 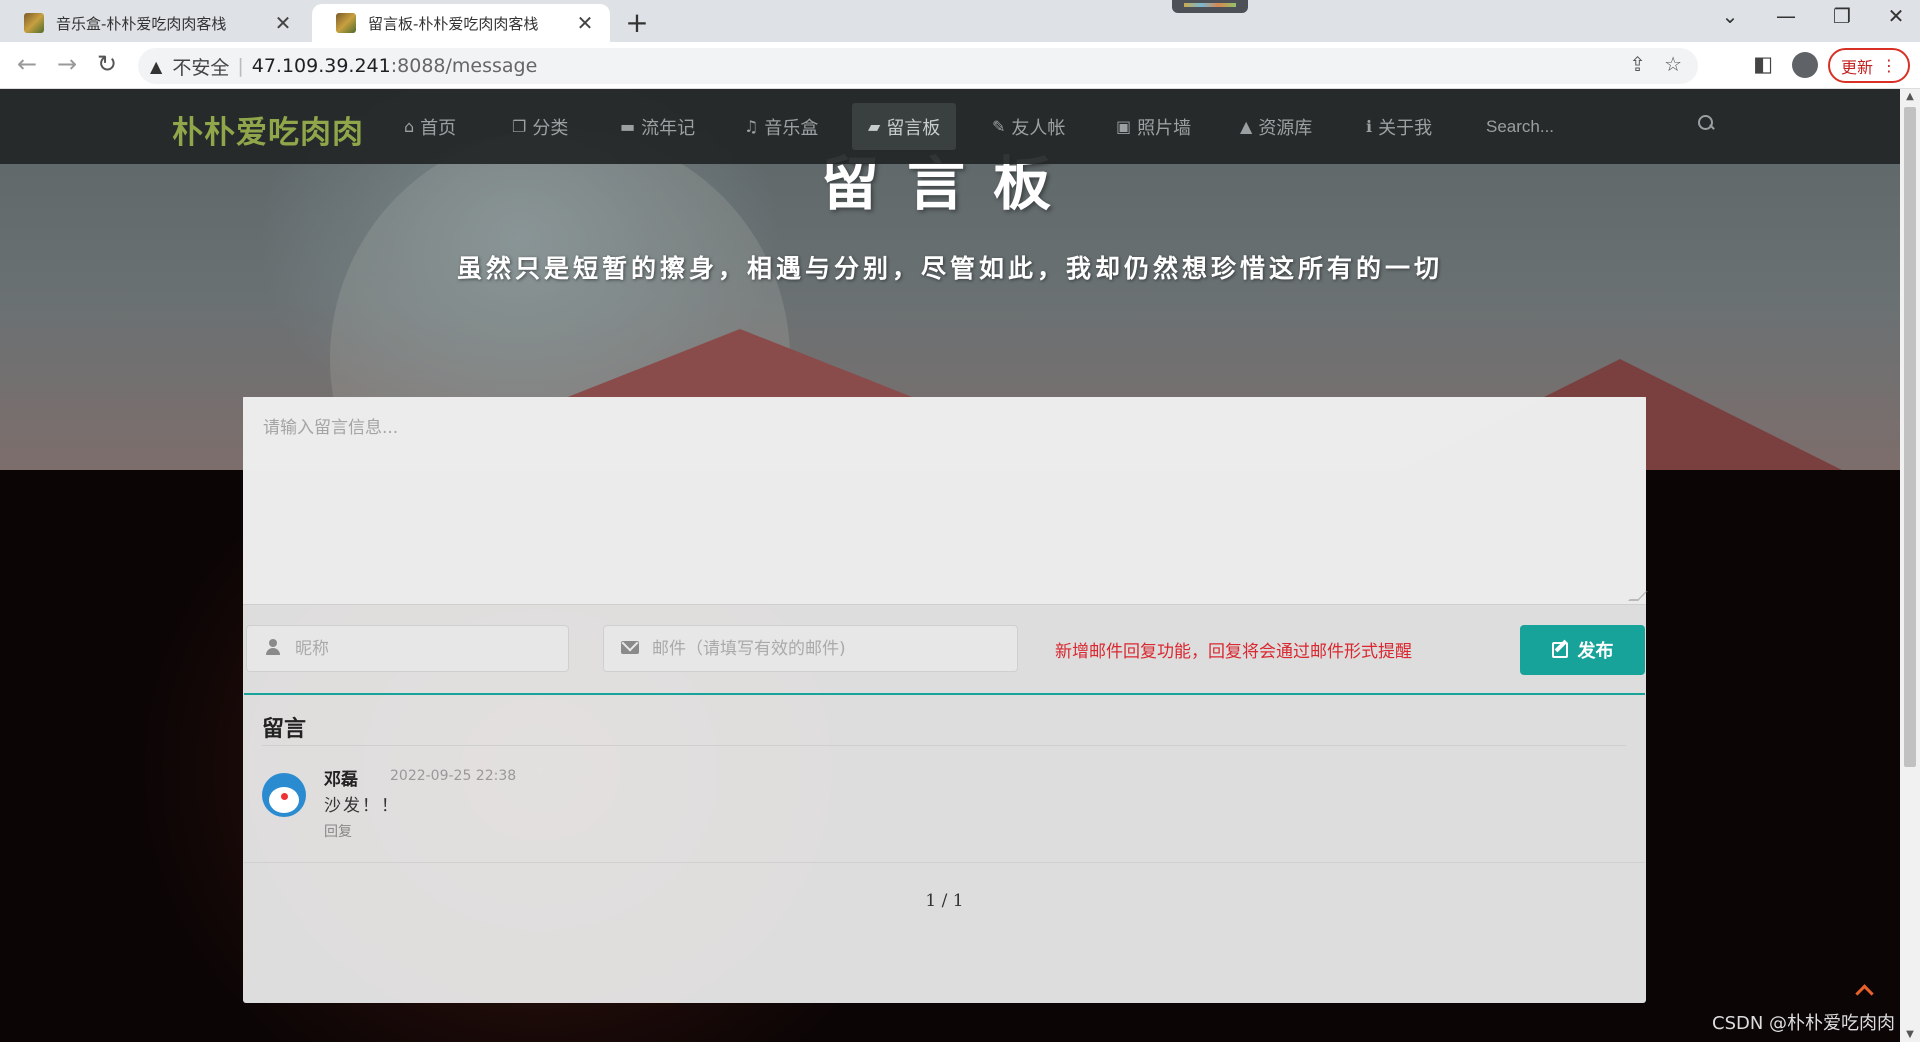 What do you see at coordinates (1889, 65) in the screenshot?
I see `kebab-menu-icon: ⋮` at bounding box center [1889, 65].